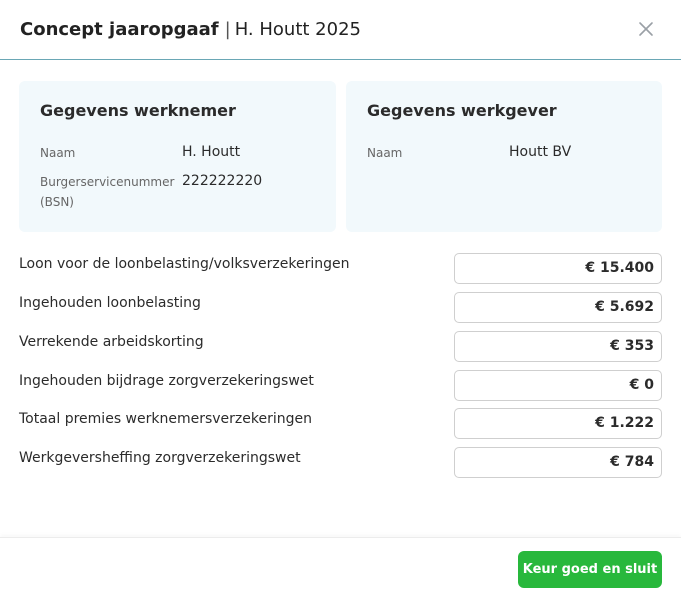 This screenshot has height=599, width=681. I want to click on title-main: Concept jaaropgaaf, so click(119, 29).